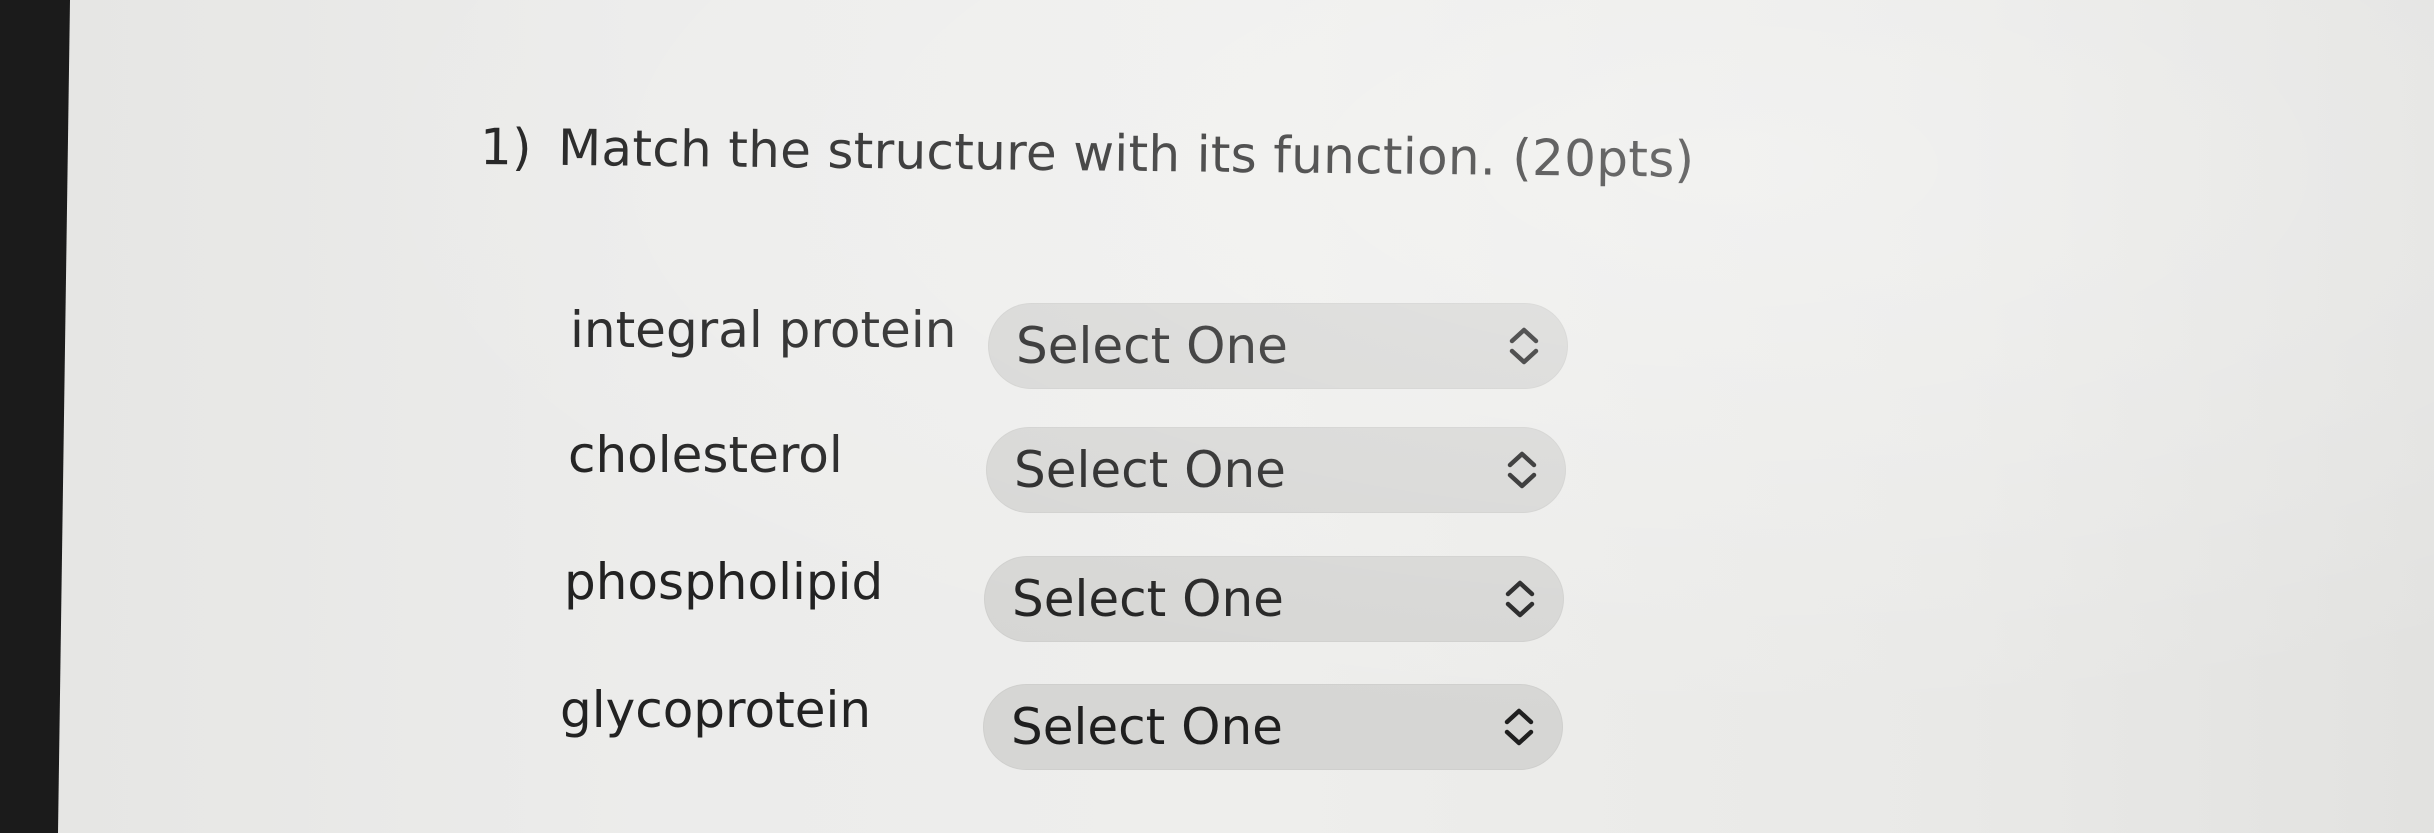  I want to click on function-select-cholesterol: Select One, so click(1276, 470).